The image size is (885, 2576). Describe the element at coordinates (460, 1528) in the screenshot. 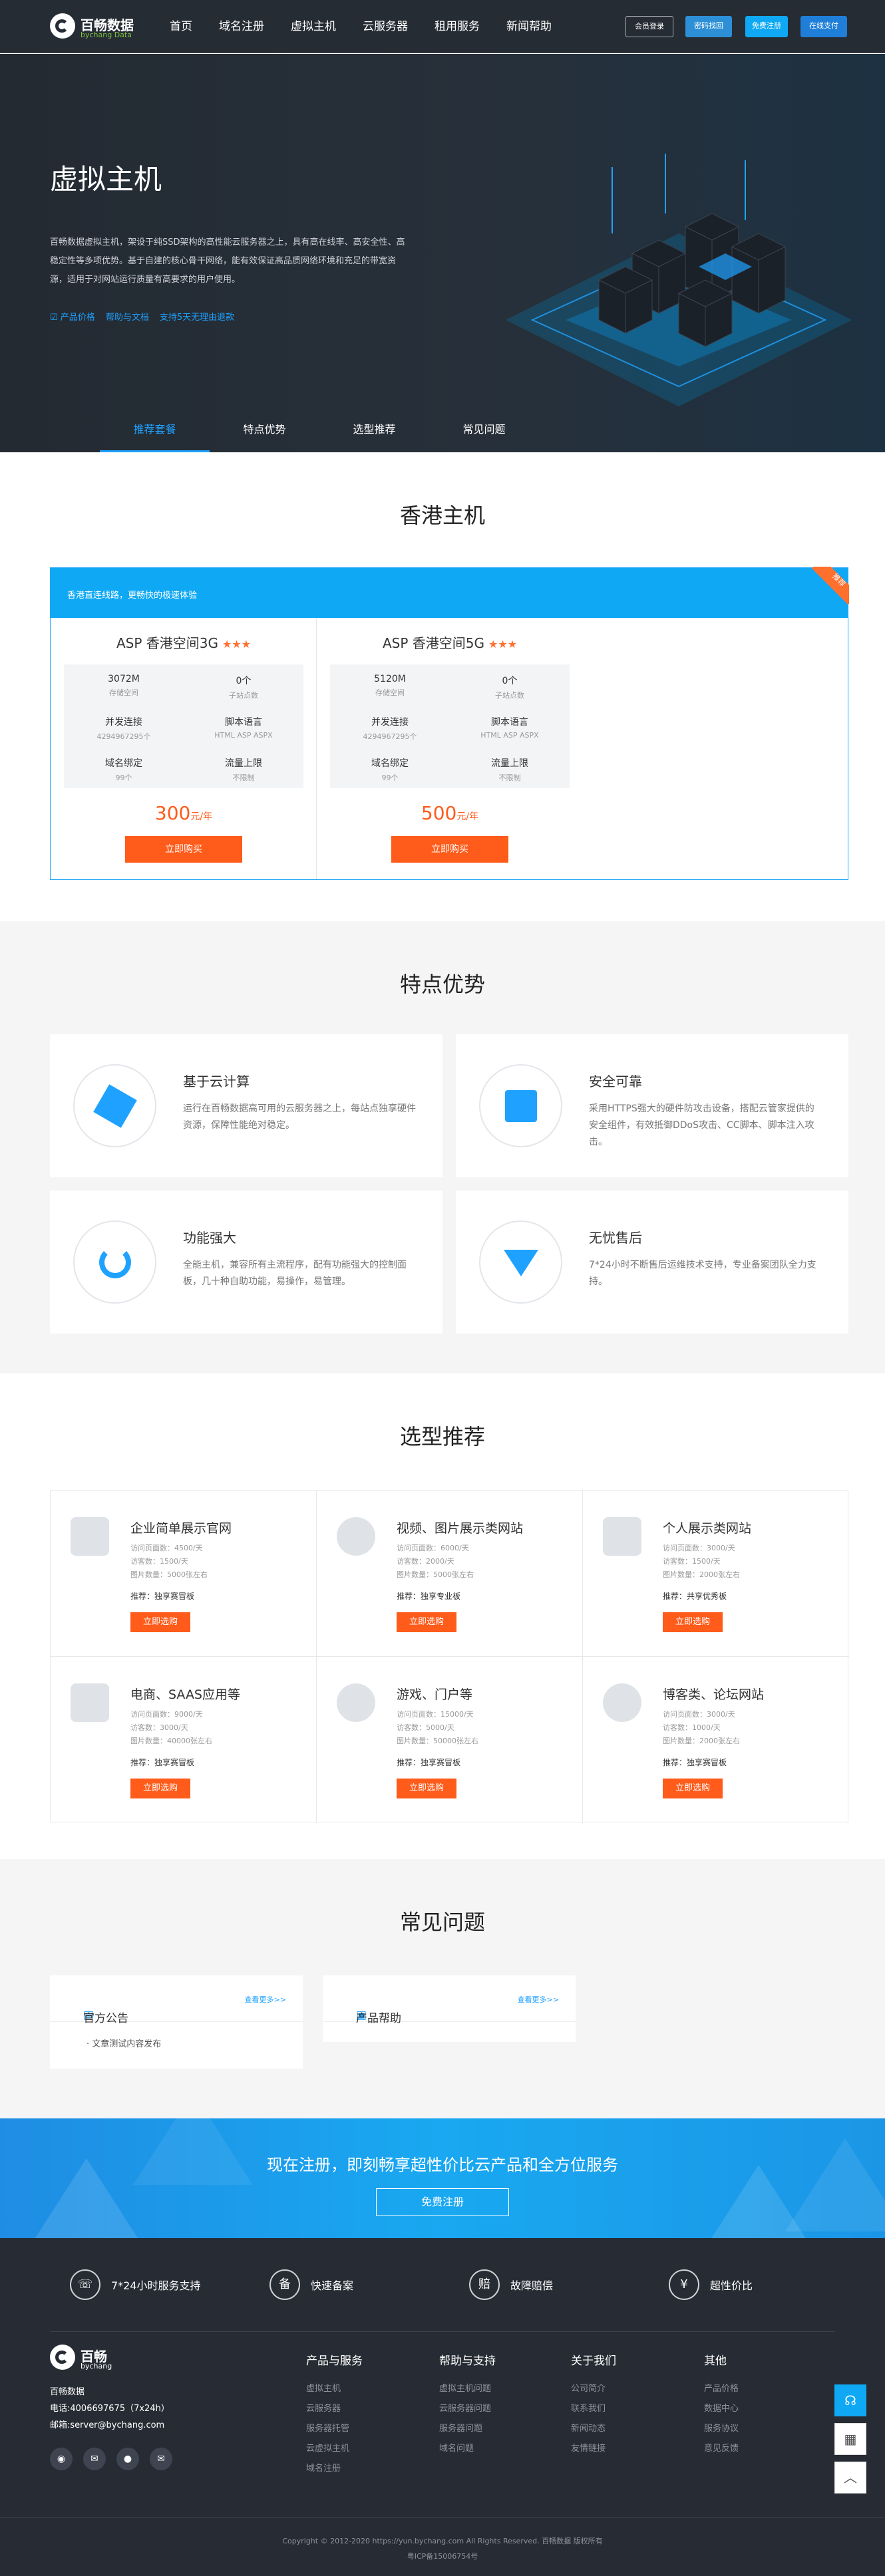

I see `recommend-card-title: 视频、图片展示类网站` at that location.